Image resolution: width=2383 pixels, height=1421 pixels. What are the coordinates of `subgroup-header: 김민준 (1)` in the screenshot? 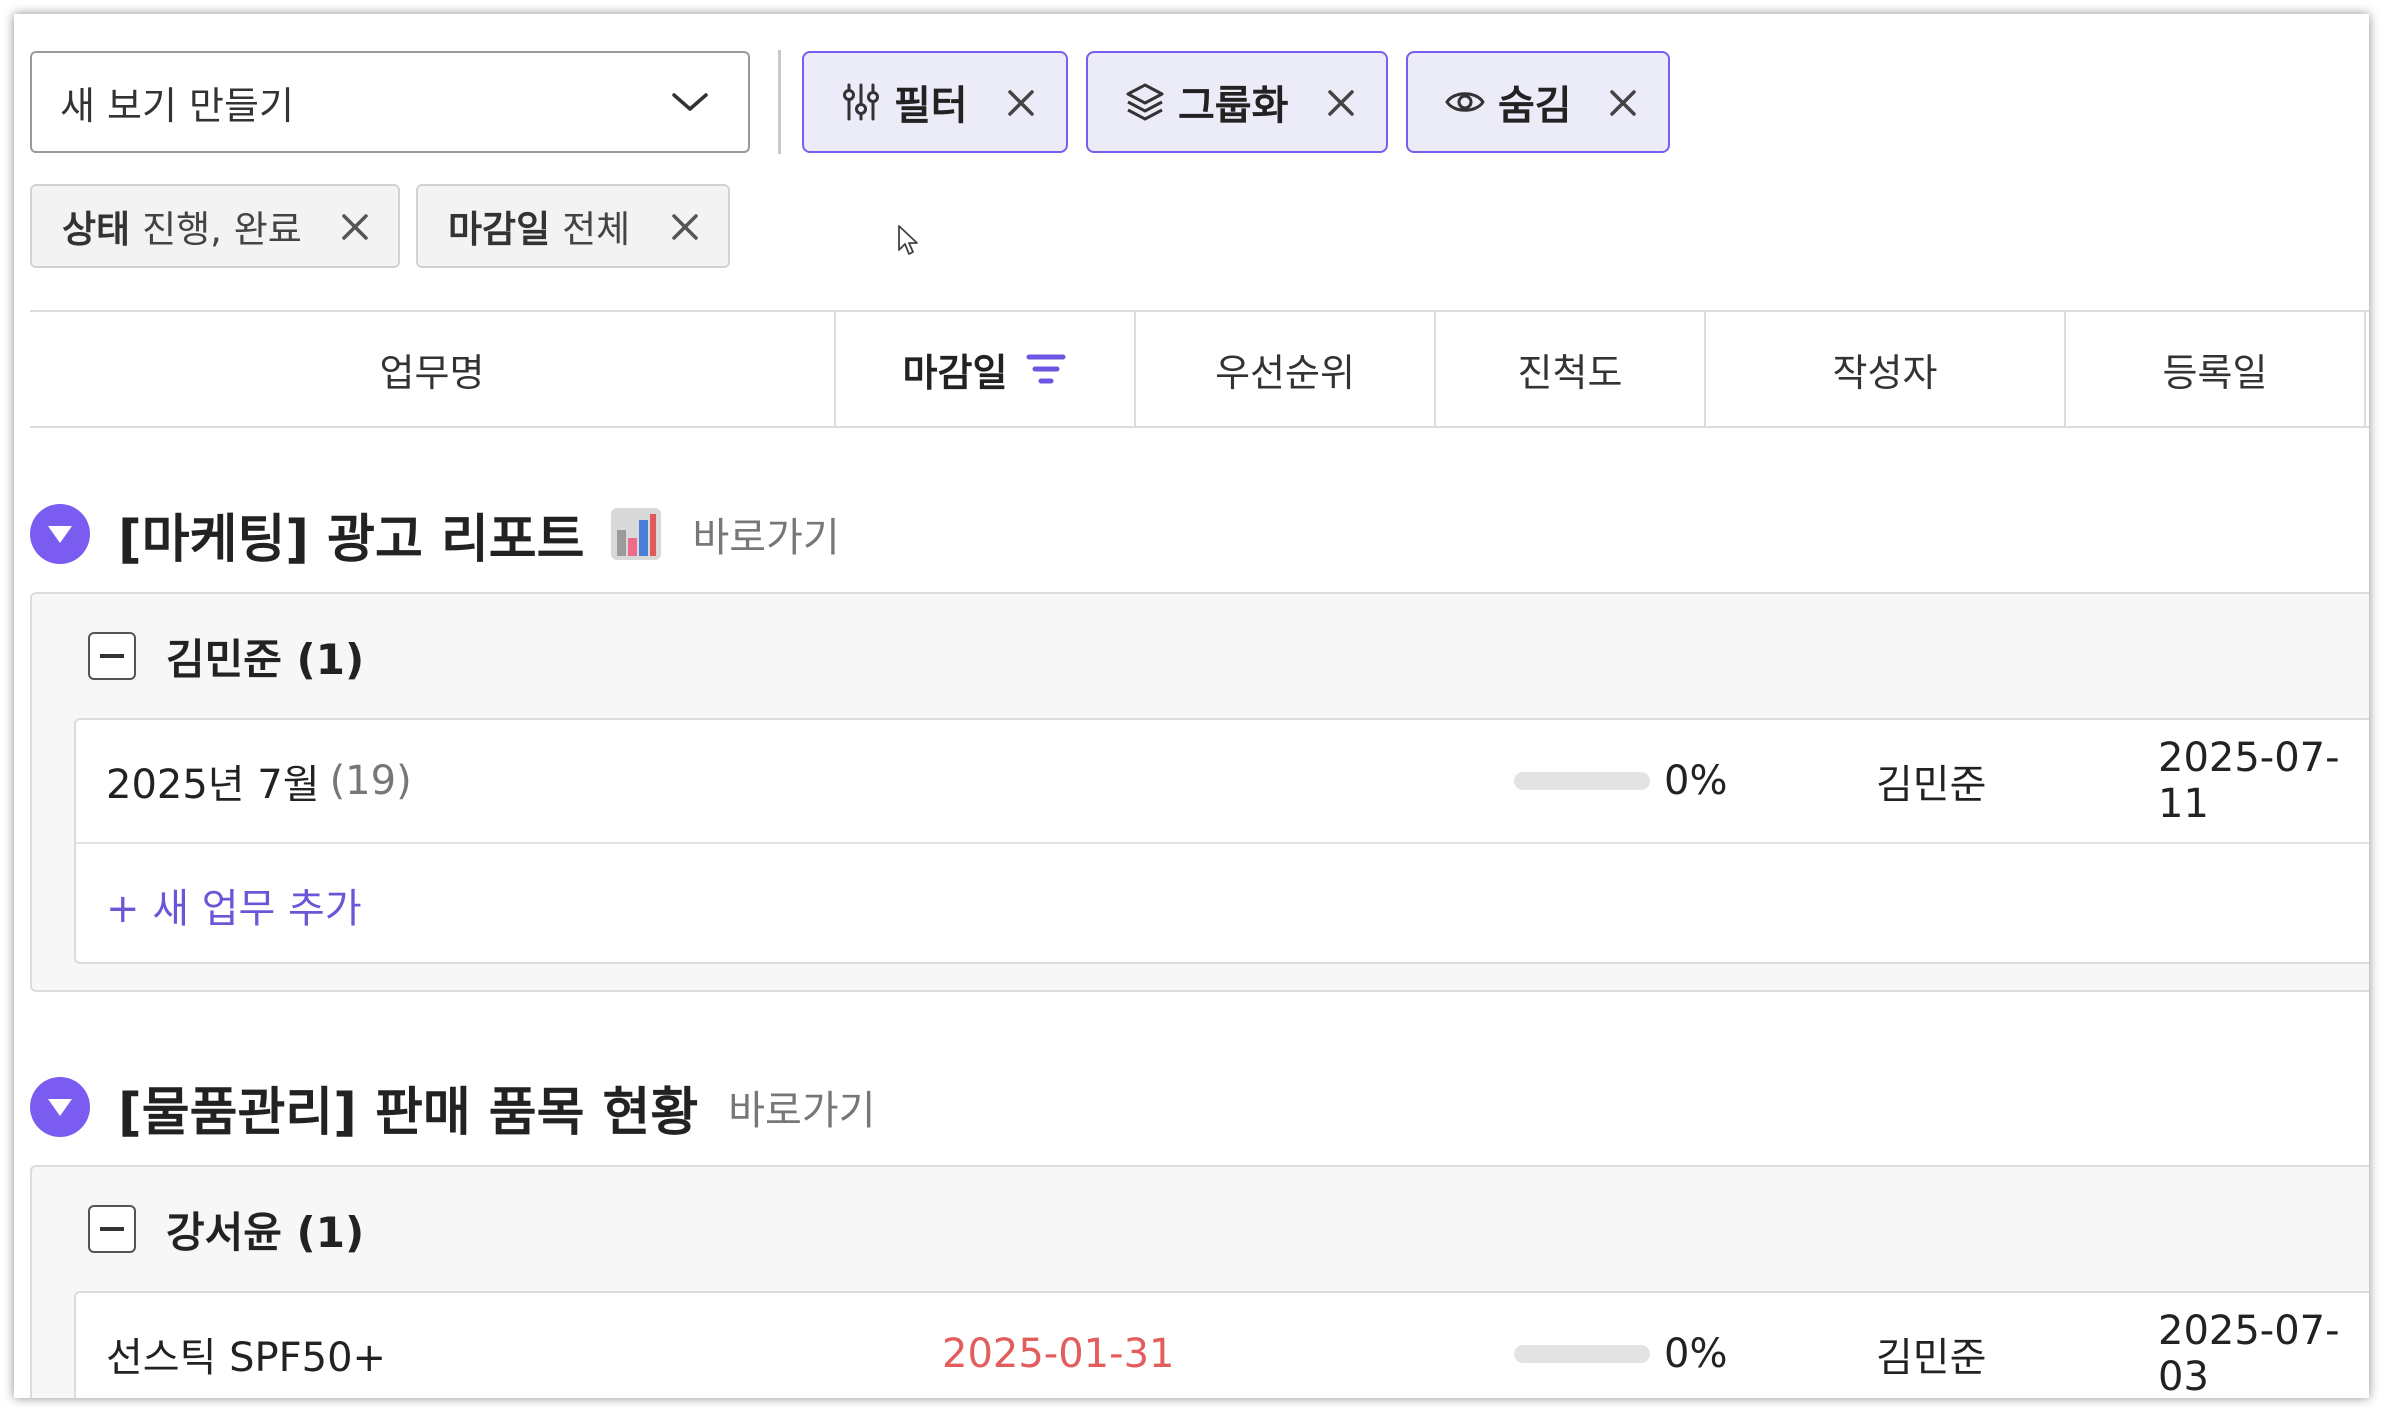 It's located at (226, 656).